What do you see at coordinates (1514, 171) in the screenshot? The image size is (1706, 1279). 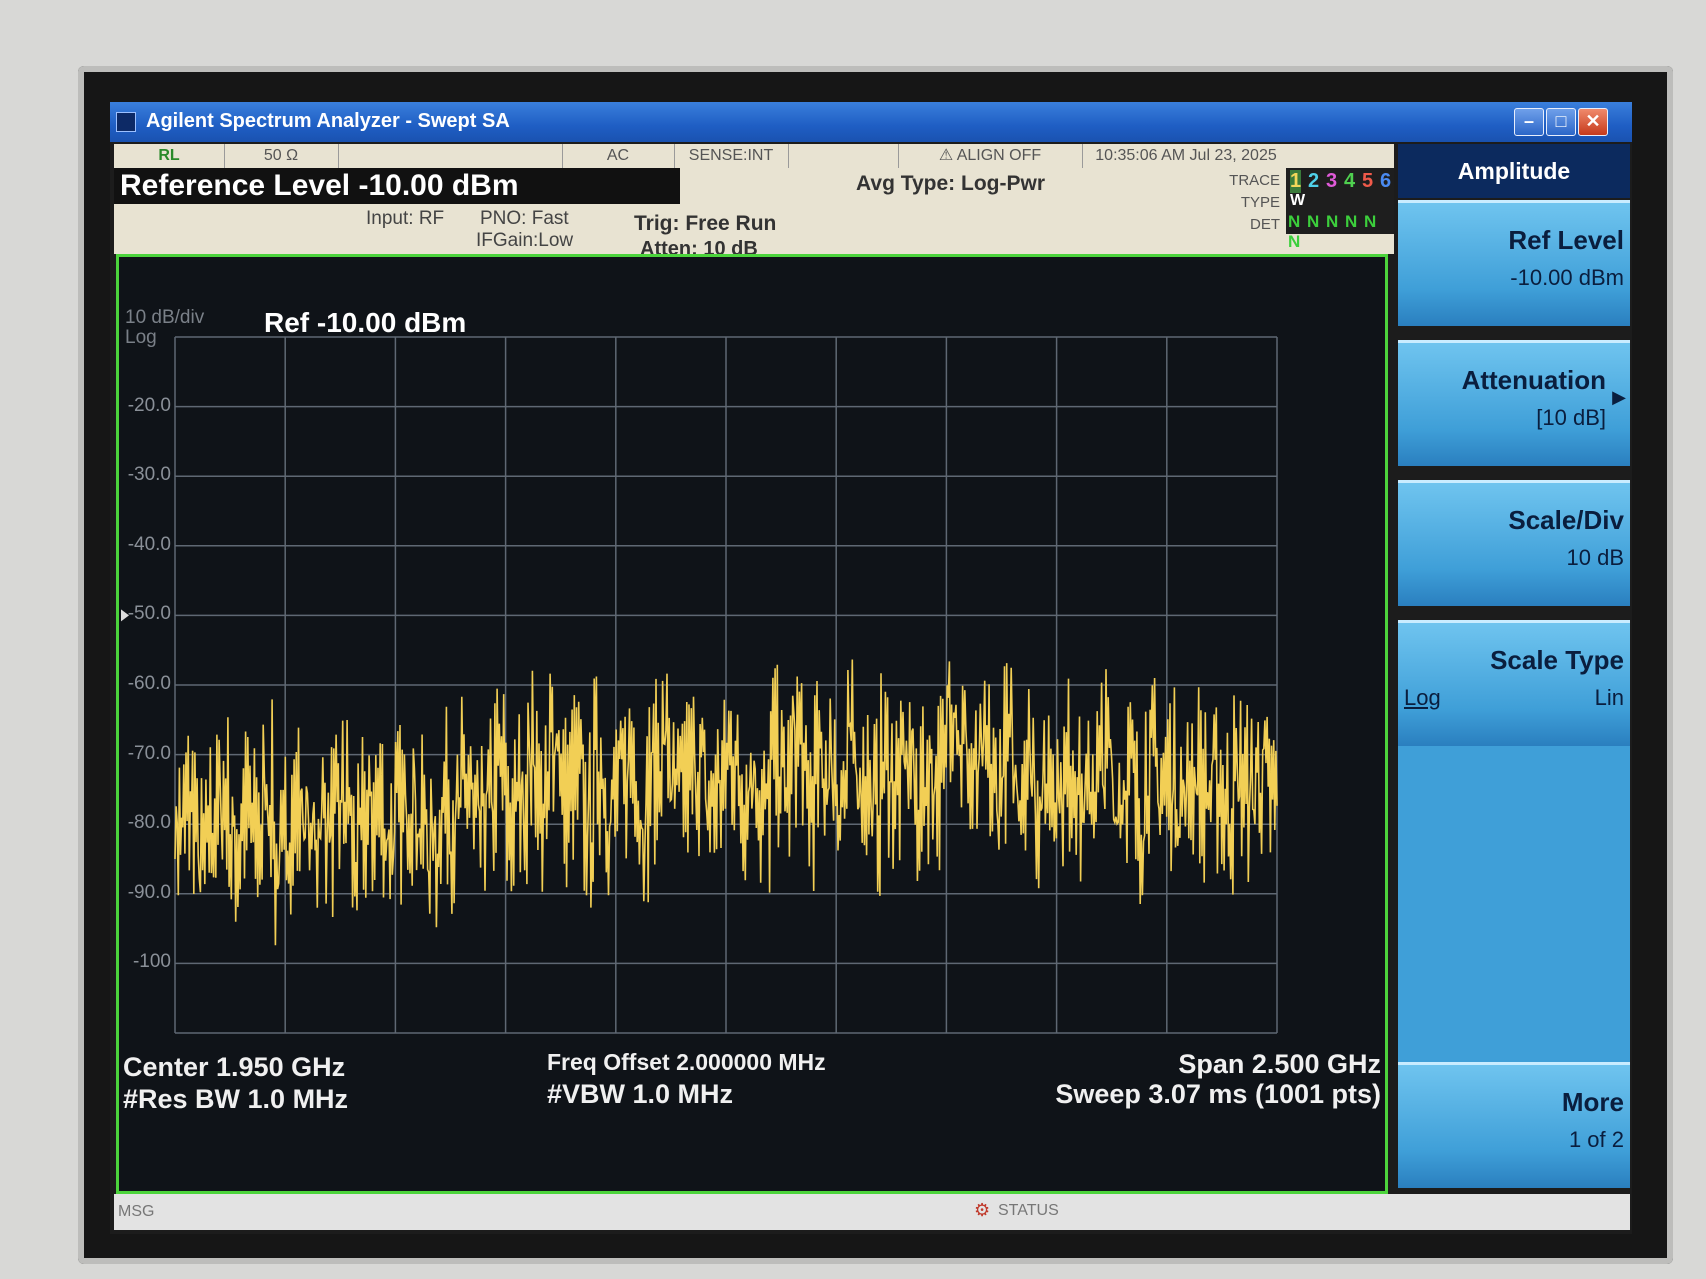 I see `softkey-menu-title: Amplitude` at bounding box center [1514, 171].